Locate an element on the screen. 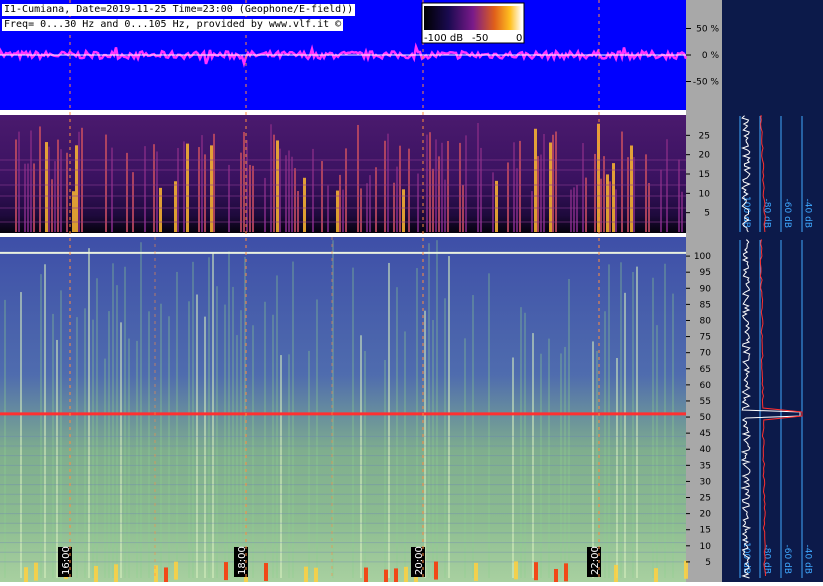 This screenshot has width=823, height=586. colorbar-gradient is located at coordinates (473, 18).